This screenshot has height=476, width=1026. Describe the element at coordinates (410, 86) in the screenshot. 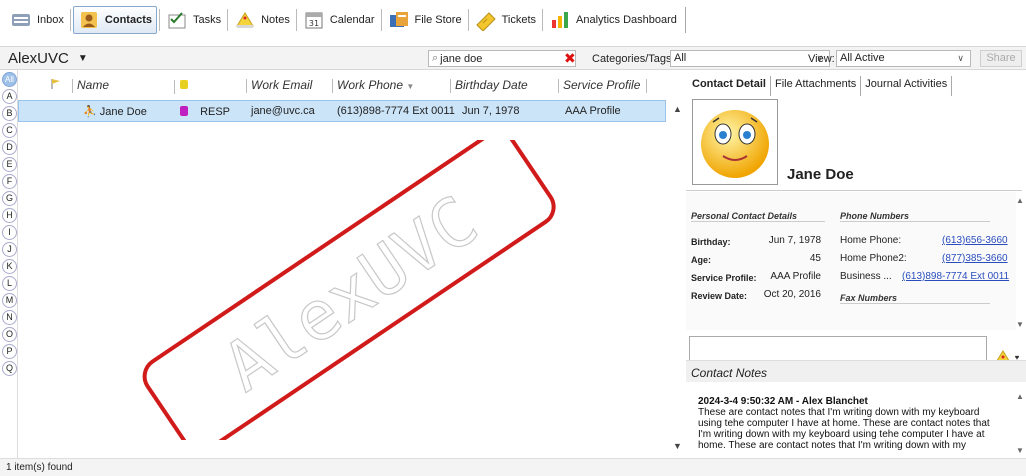

I see `sort-desc-icon: ▼` at that location.